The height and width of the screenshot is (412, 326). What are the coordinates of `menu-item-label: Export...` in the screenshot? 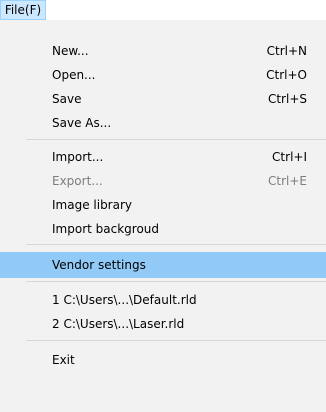 It's located at (77, 181).